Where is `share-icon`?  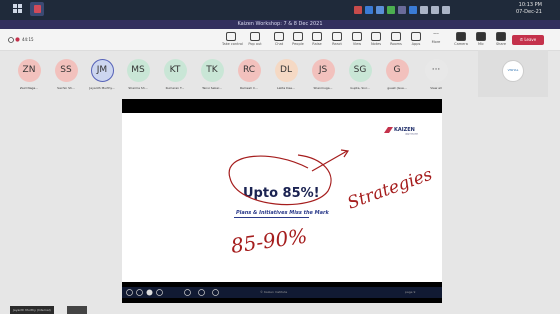 share-icon is located at coordinates (501, 36).